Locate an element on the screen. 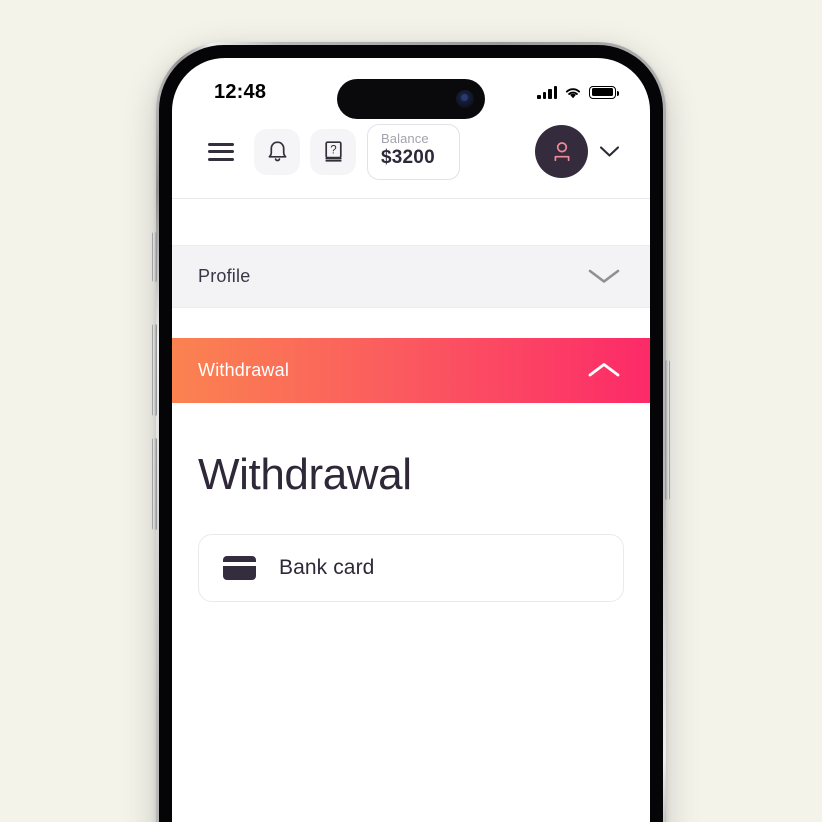 The width and height of the screenshot is (822, 822). battery-icon is located at coordinates (604, 92).